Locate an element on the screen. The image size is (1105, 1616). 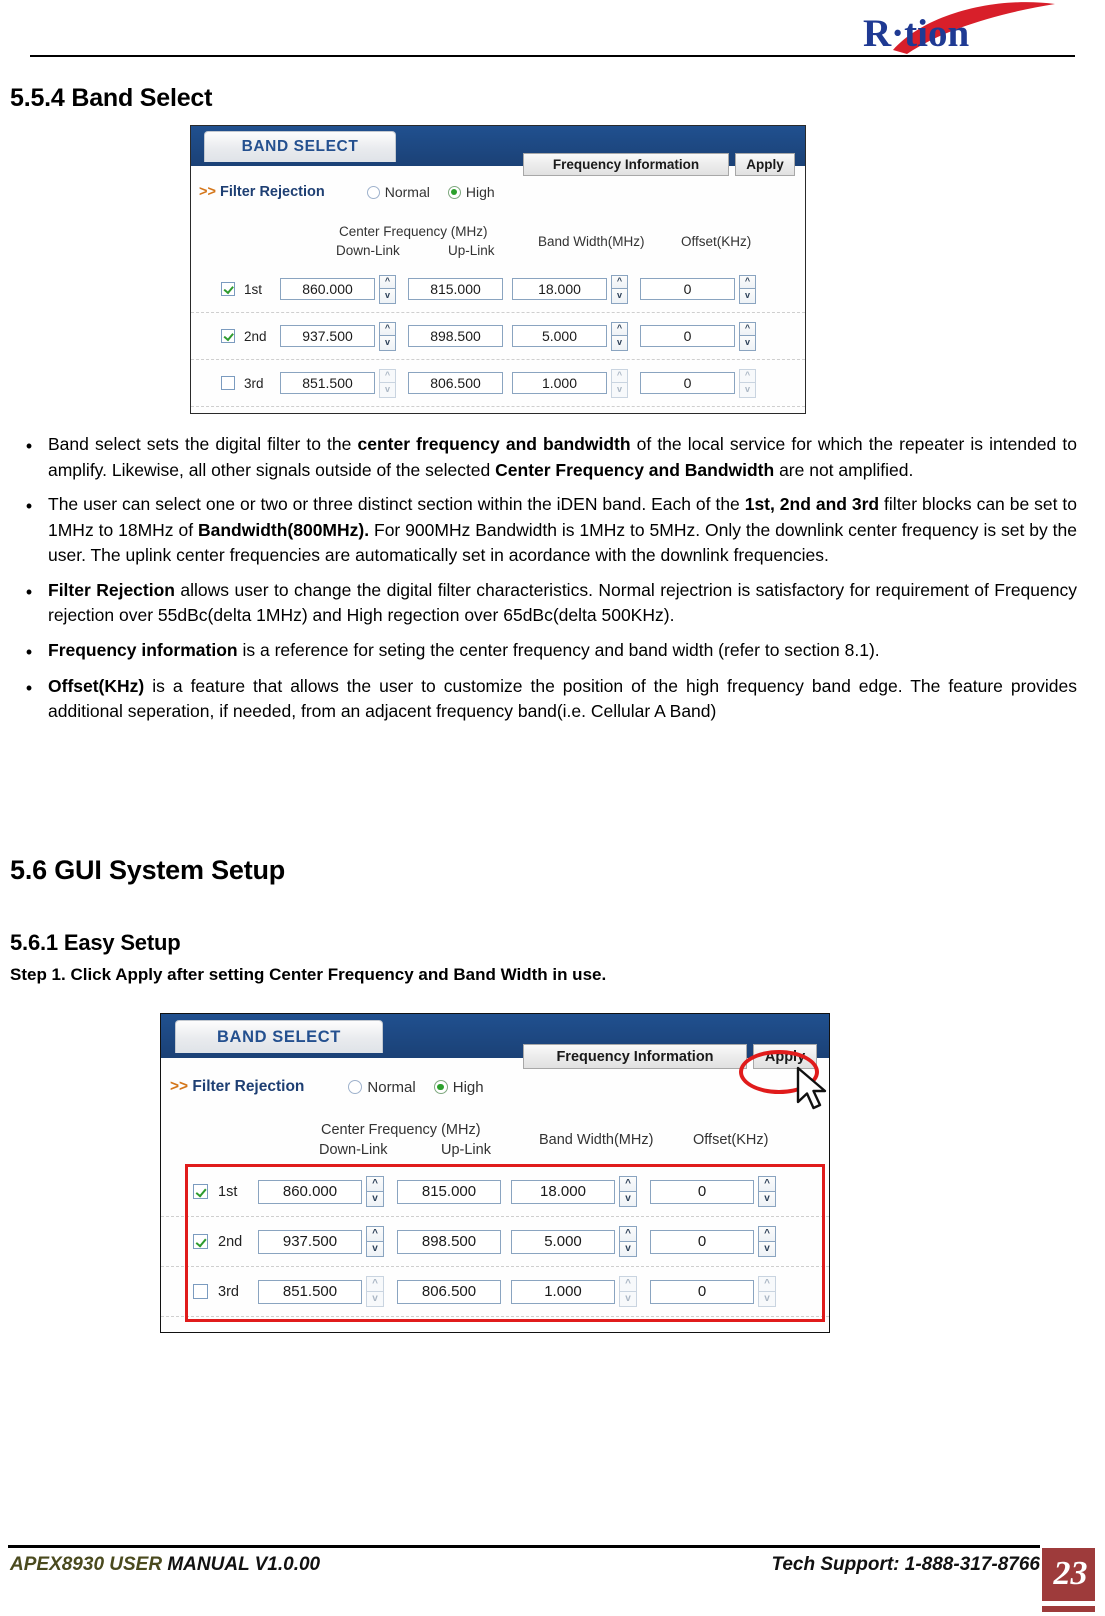
gui-button-bar: Frequency Information Apply is located at coordinates (659, 164).